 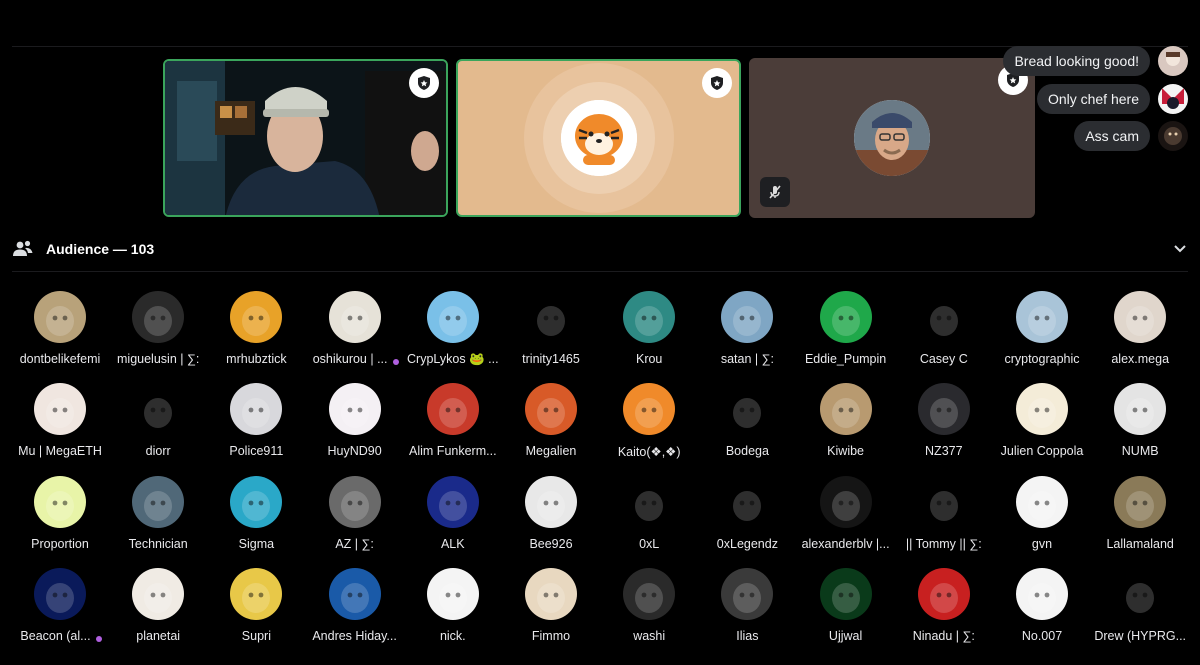 What do you see at coordinates (1140, 515) in the screenshot?
I see `audience-member: Lallamaland` at bounding box center [1140, 515].